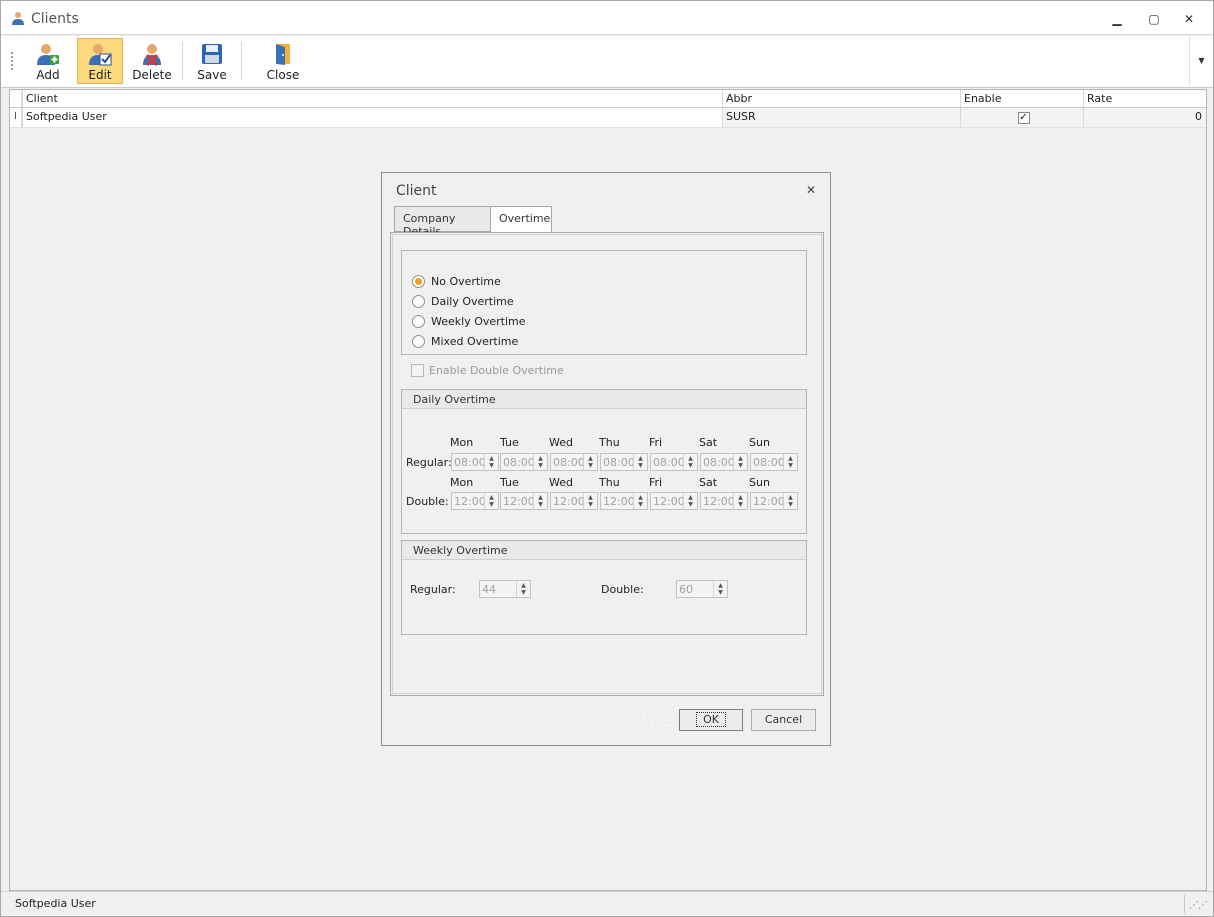  I want to click on weekly-double-label: Double:, so click(622, 589).